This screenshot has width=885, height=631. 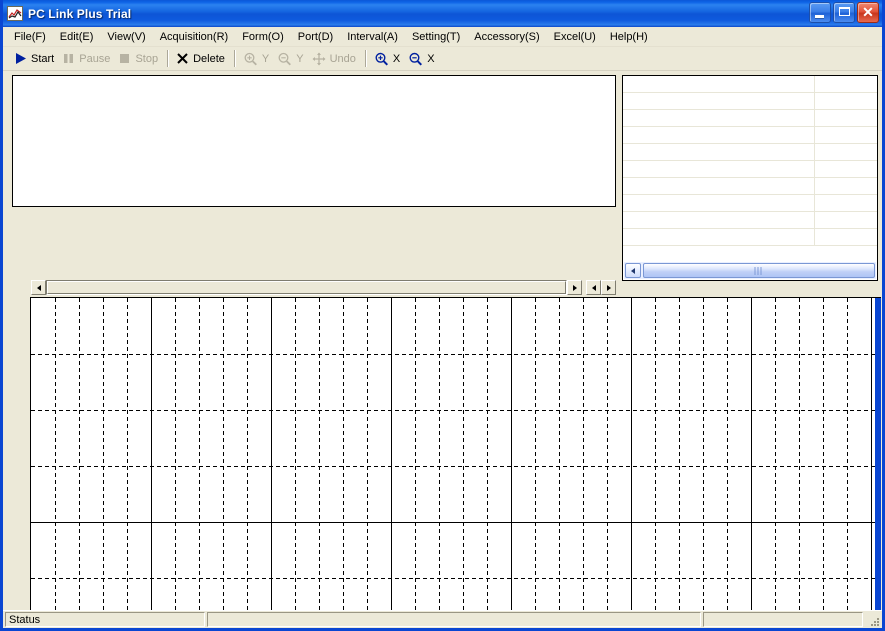 I want to click on zoom-in-x-button: X, so click(x=388, y=59).